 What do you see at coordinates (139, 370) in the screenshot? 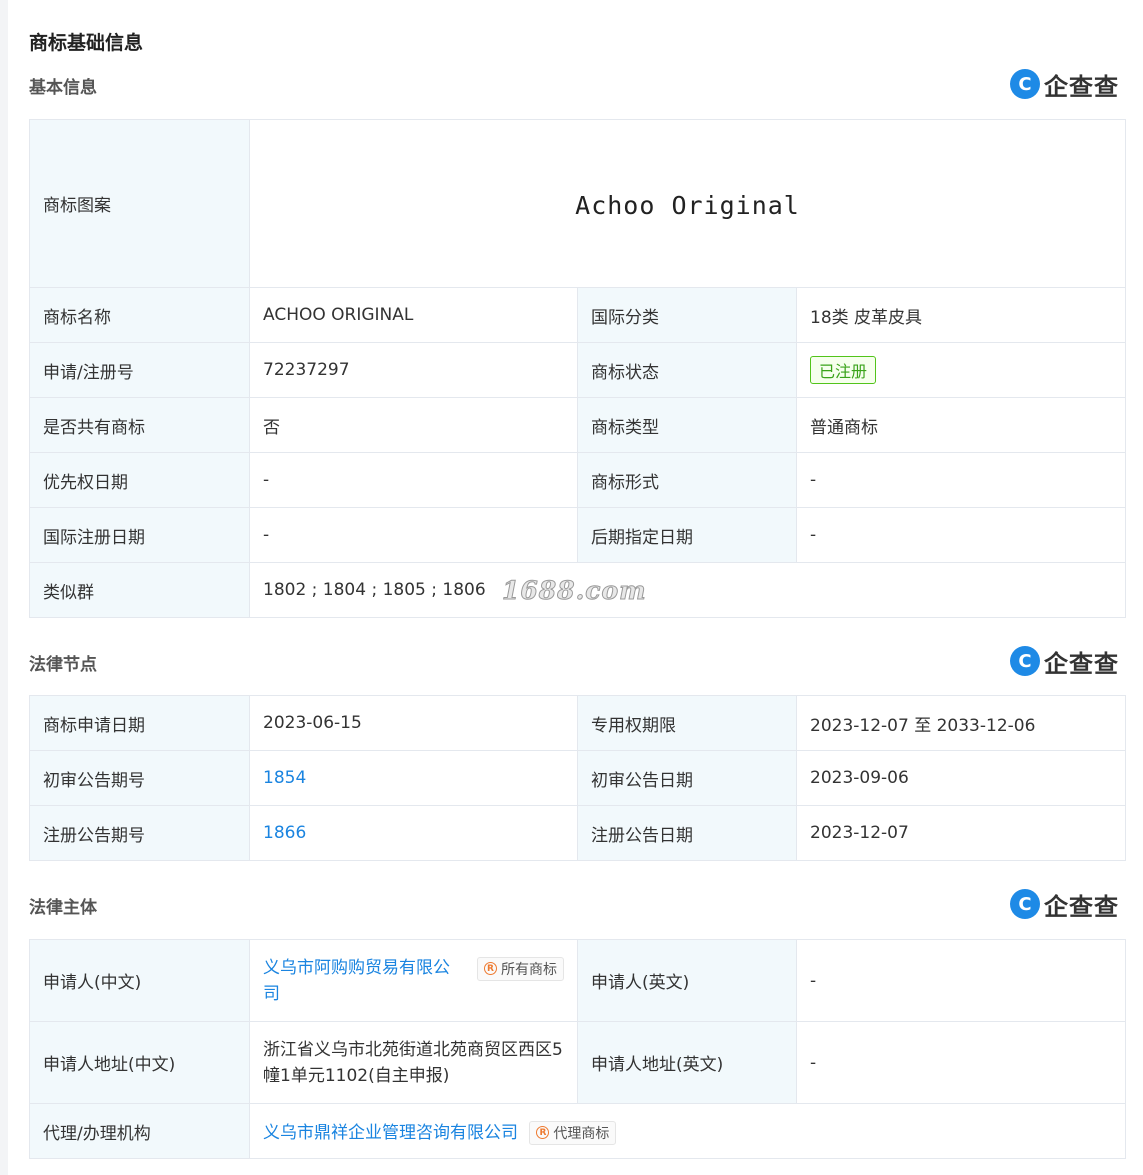
I see `field-label: 申请/注册号` at bounding box center [139, 370].